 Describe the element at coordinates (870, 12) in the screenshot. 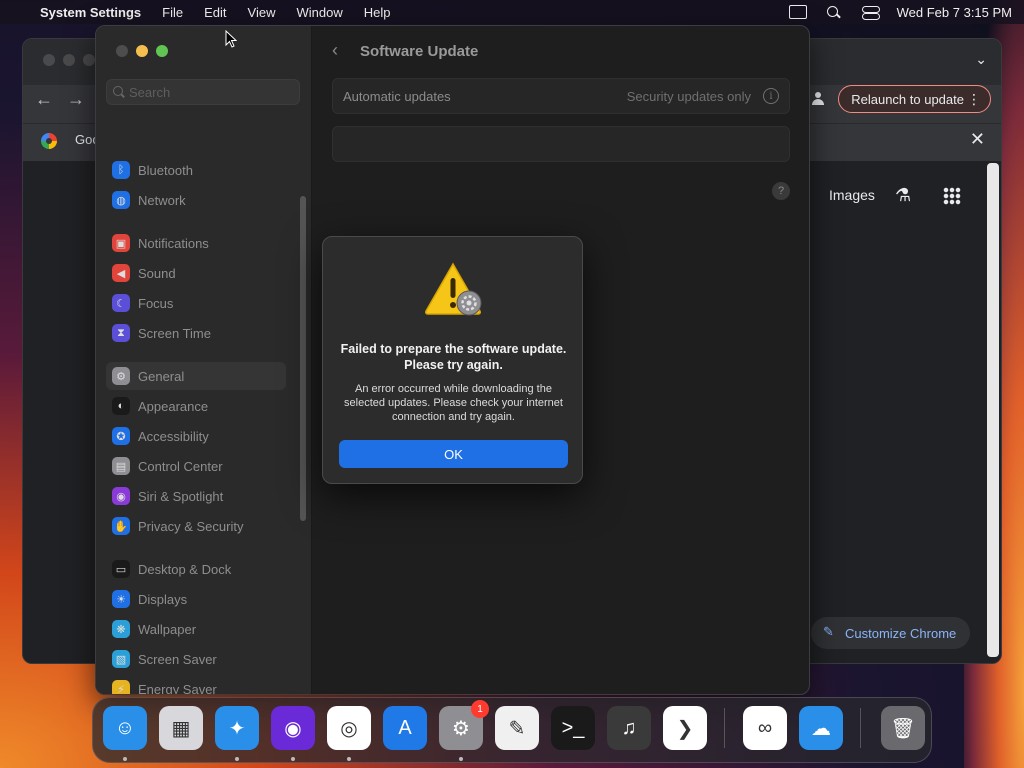

I see `control-center-icon` at that location.